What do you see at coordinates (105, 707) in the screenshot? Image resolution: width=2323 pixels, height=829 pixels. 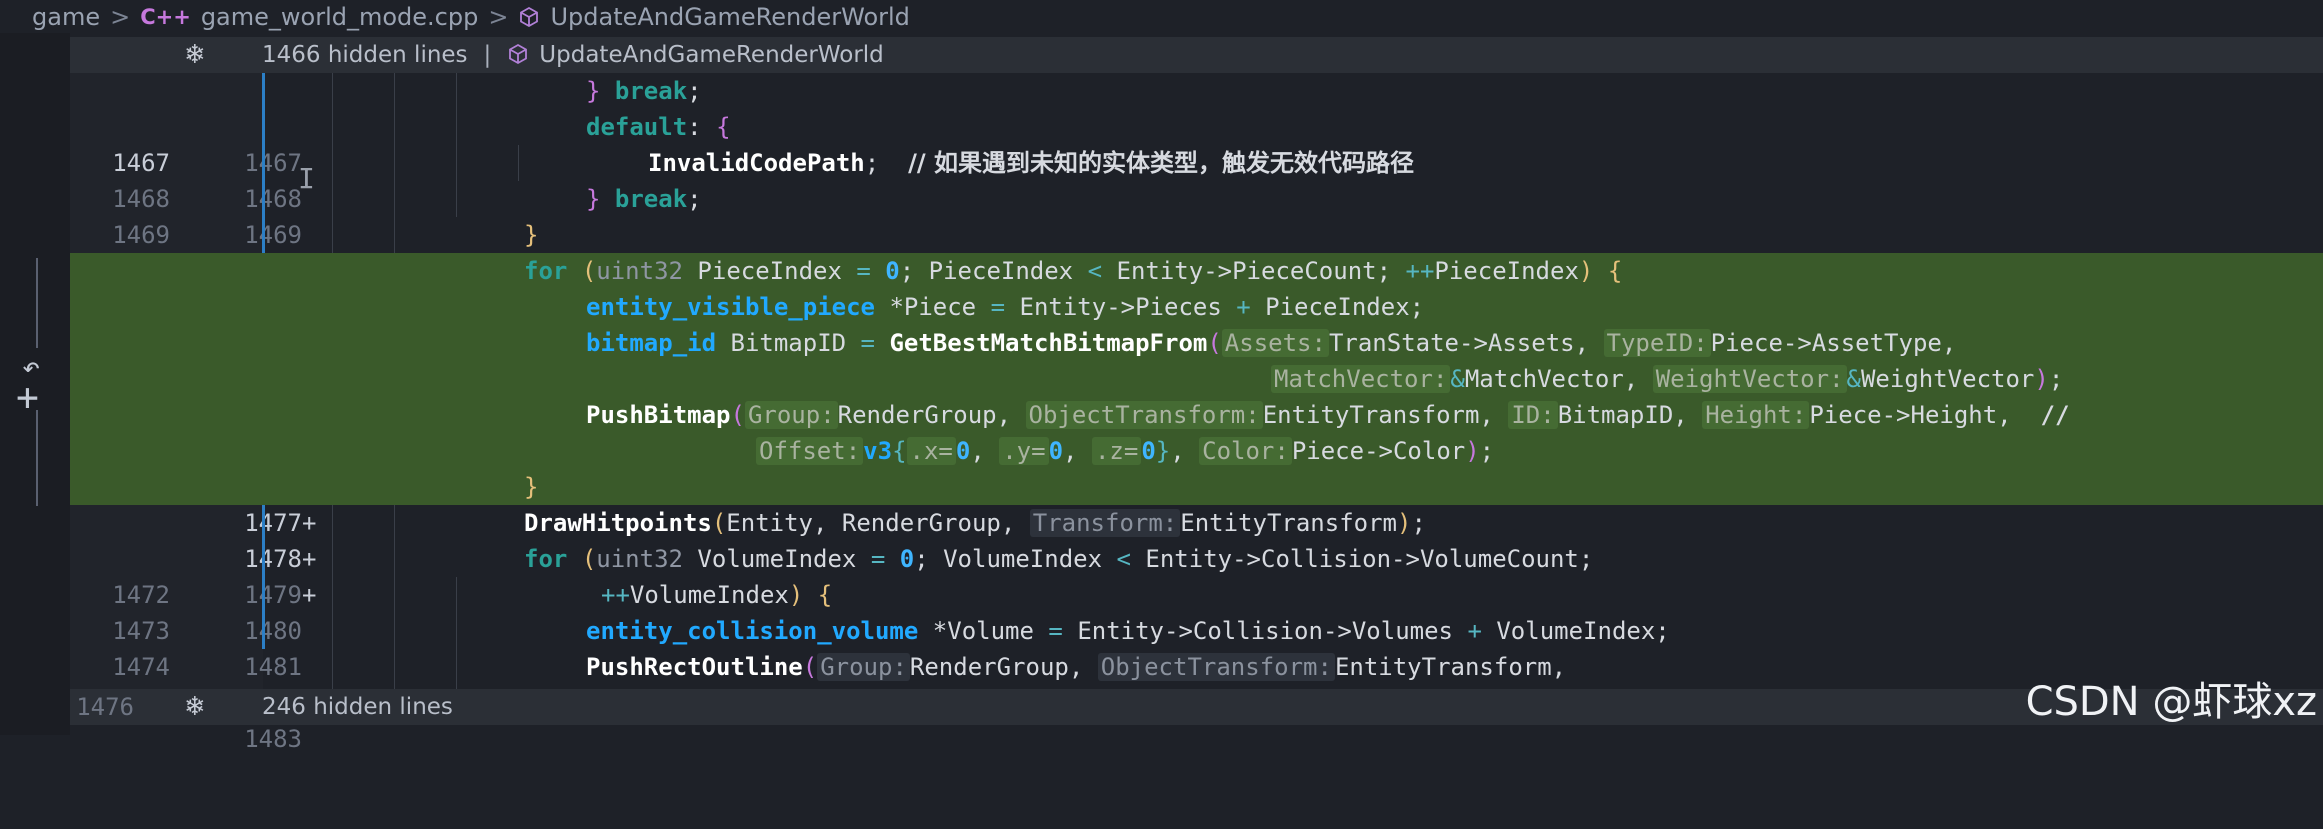 I see `old-line-number: 1476` at bounding box center [105, 707].